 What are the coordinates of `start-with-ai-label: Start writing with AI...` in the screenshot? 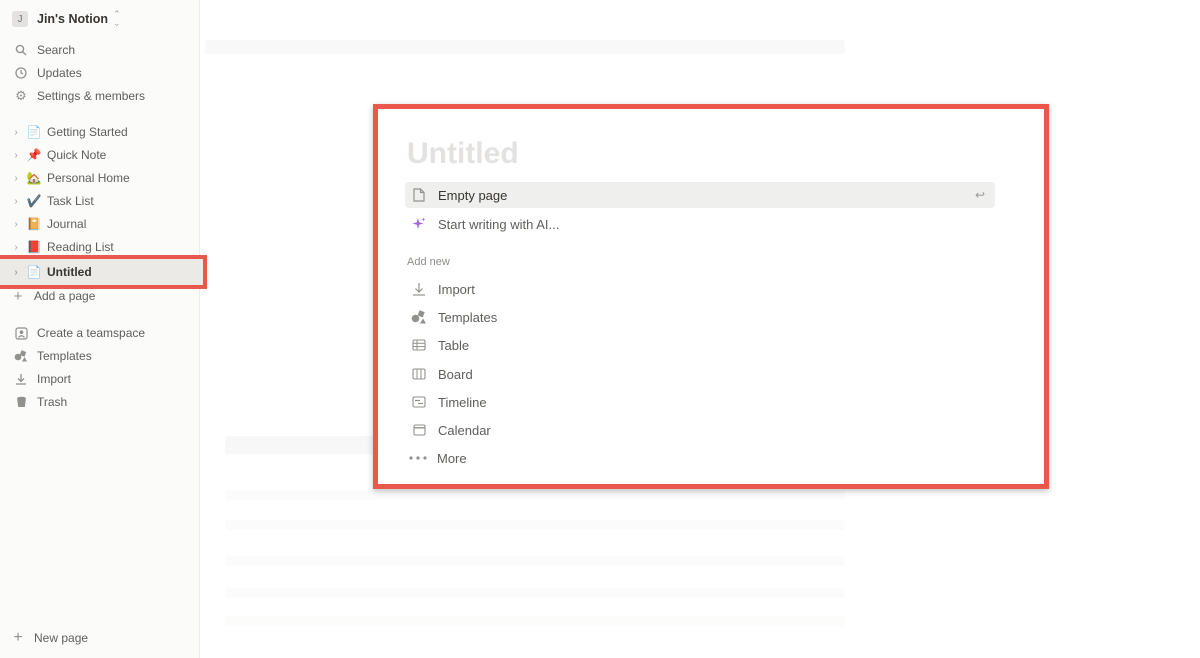 It's located at (499, 224).